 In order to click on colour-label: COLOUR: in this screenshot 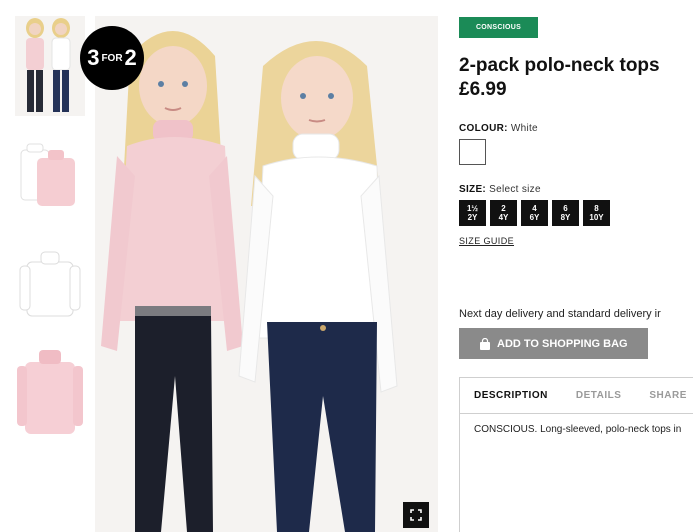, I will do `click(483, 128)`.